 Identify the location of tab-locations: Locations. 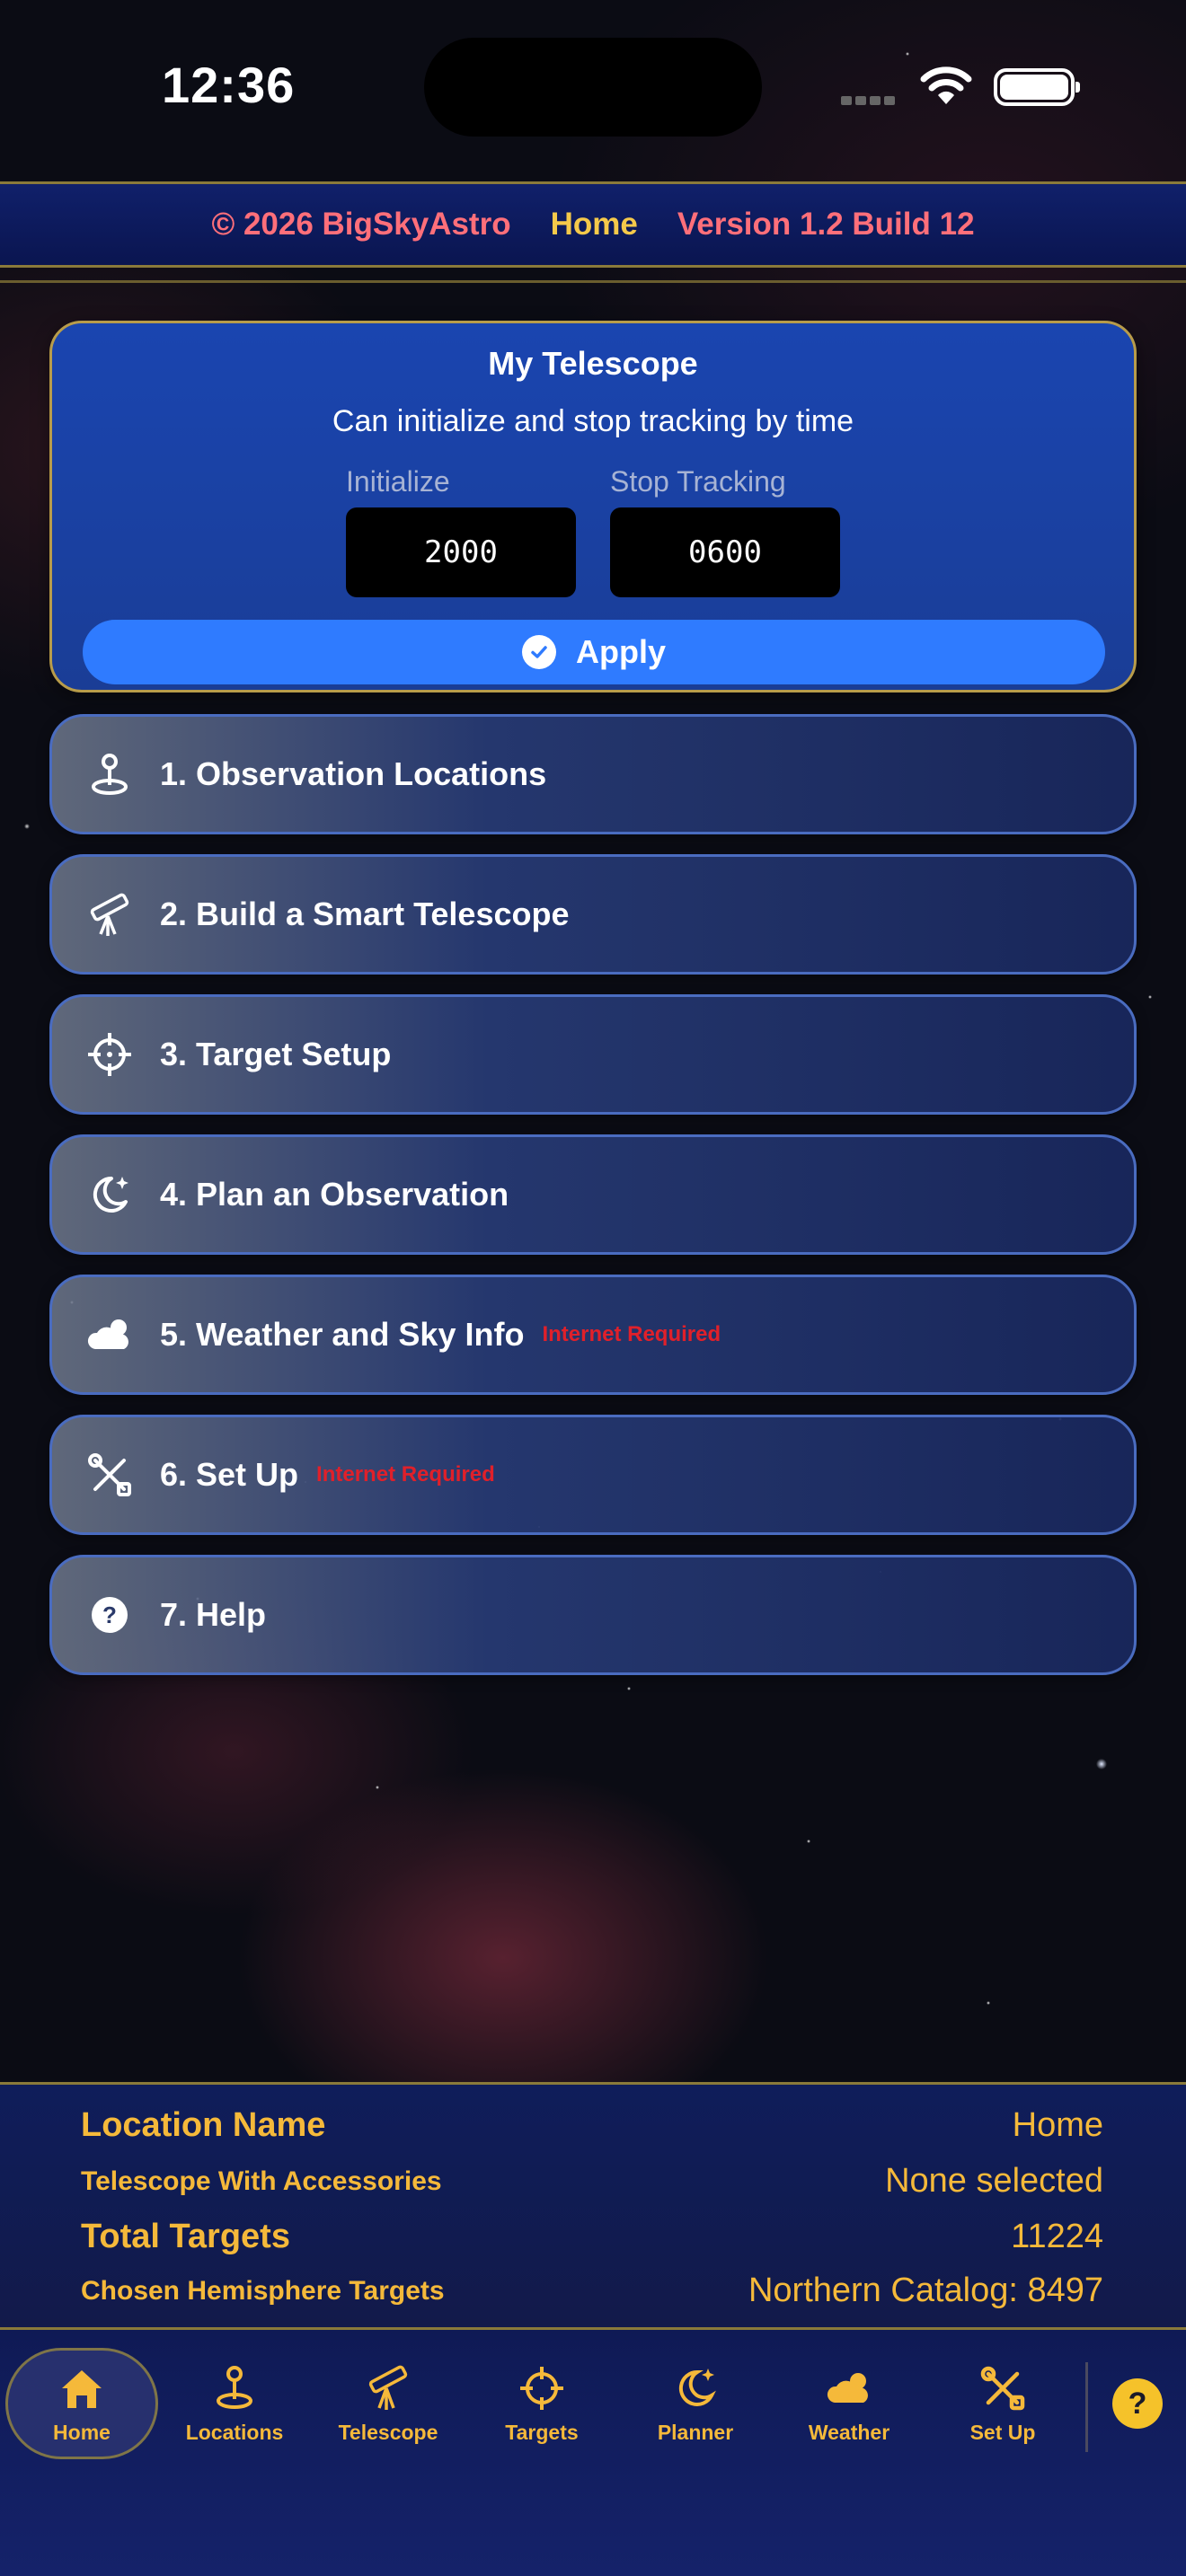
(234, 2403).